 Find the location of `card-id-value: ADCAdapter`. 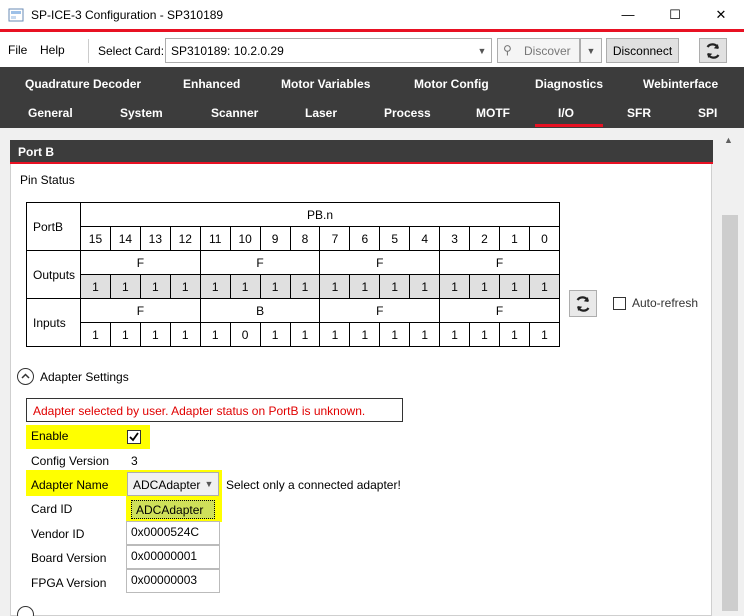

card-id-value: ADCAdapter is located at coordinates (170, 510).